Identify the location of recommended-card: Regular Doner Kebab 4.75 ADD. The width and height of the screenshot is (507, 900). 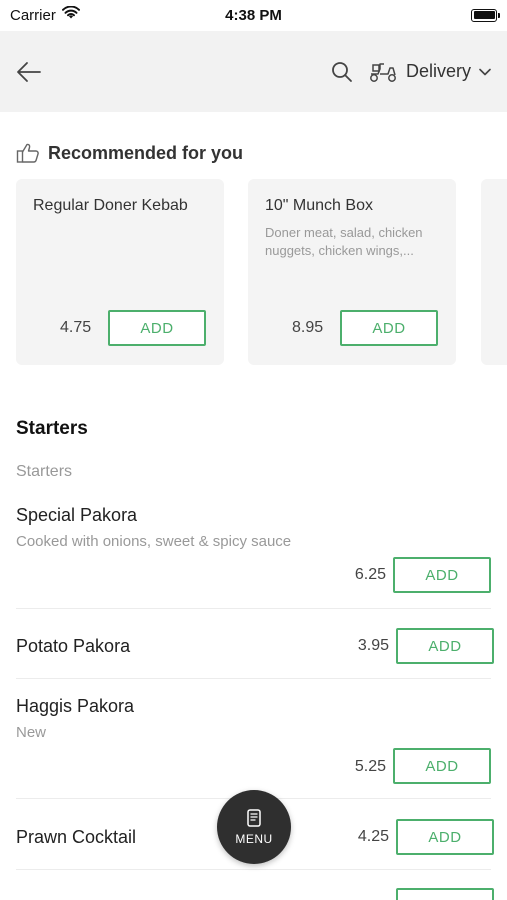
(120, 272).